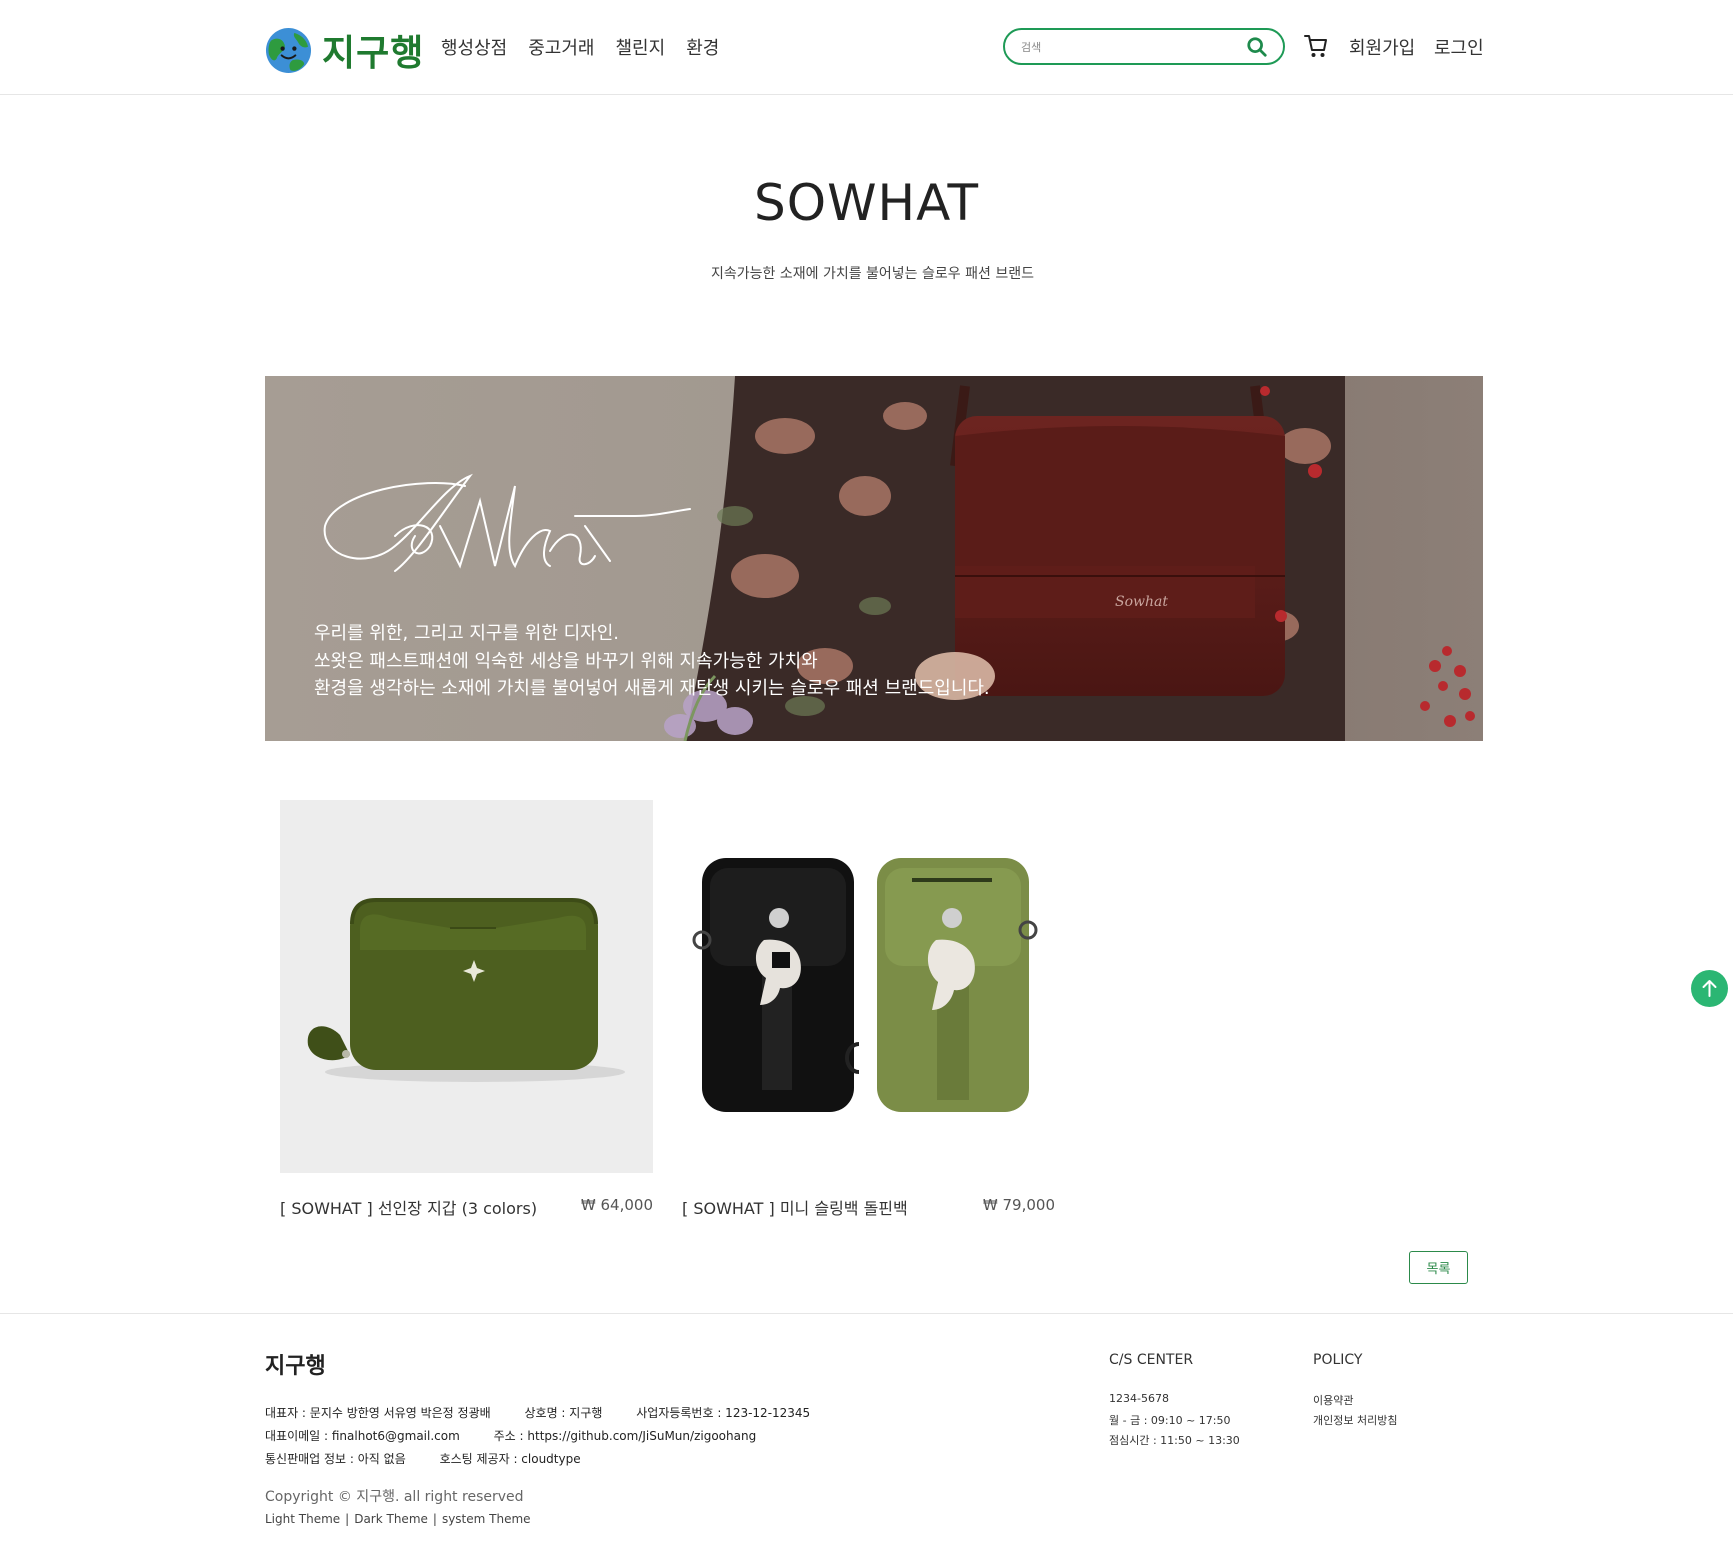 The image size is (1733, 1566). I want to click on nav-item-challenge: 챌린지, so click(641, 47).